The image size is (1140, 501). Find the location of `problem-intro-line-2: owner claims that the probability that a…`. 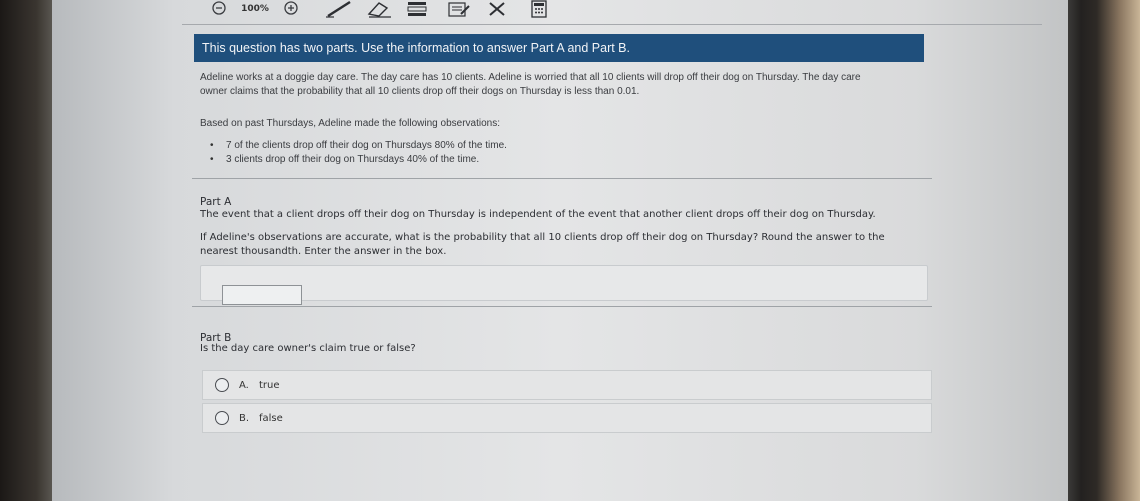

problem-intro-line-2: owner claims that the probability that a… is located at coordinates (420, 91).